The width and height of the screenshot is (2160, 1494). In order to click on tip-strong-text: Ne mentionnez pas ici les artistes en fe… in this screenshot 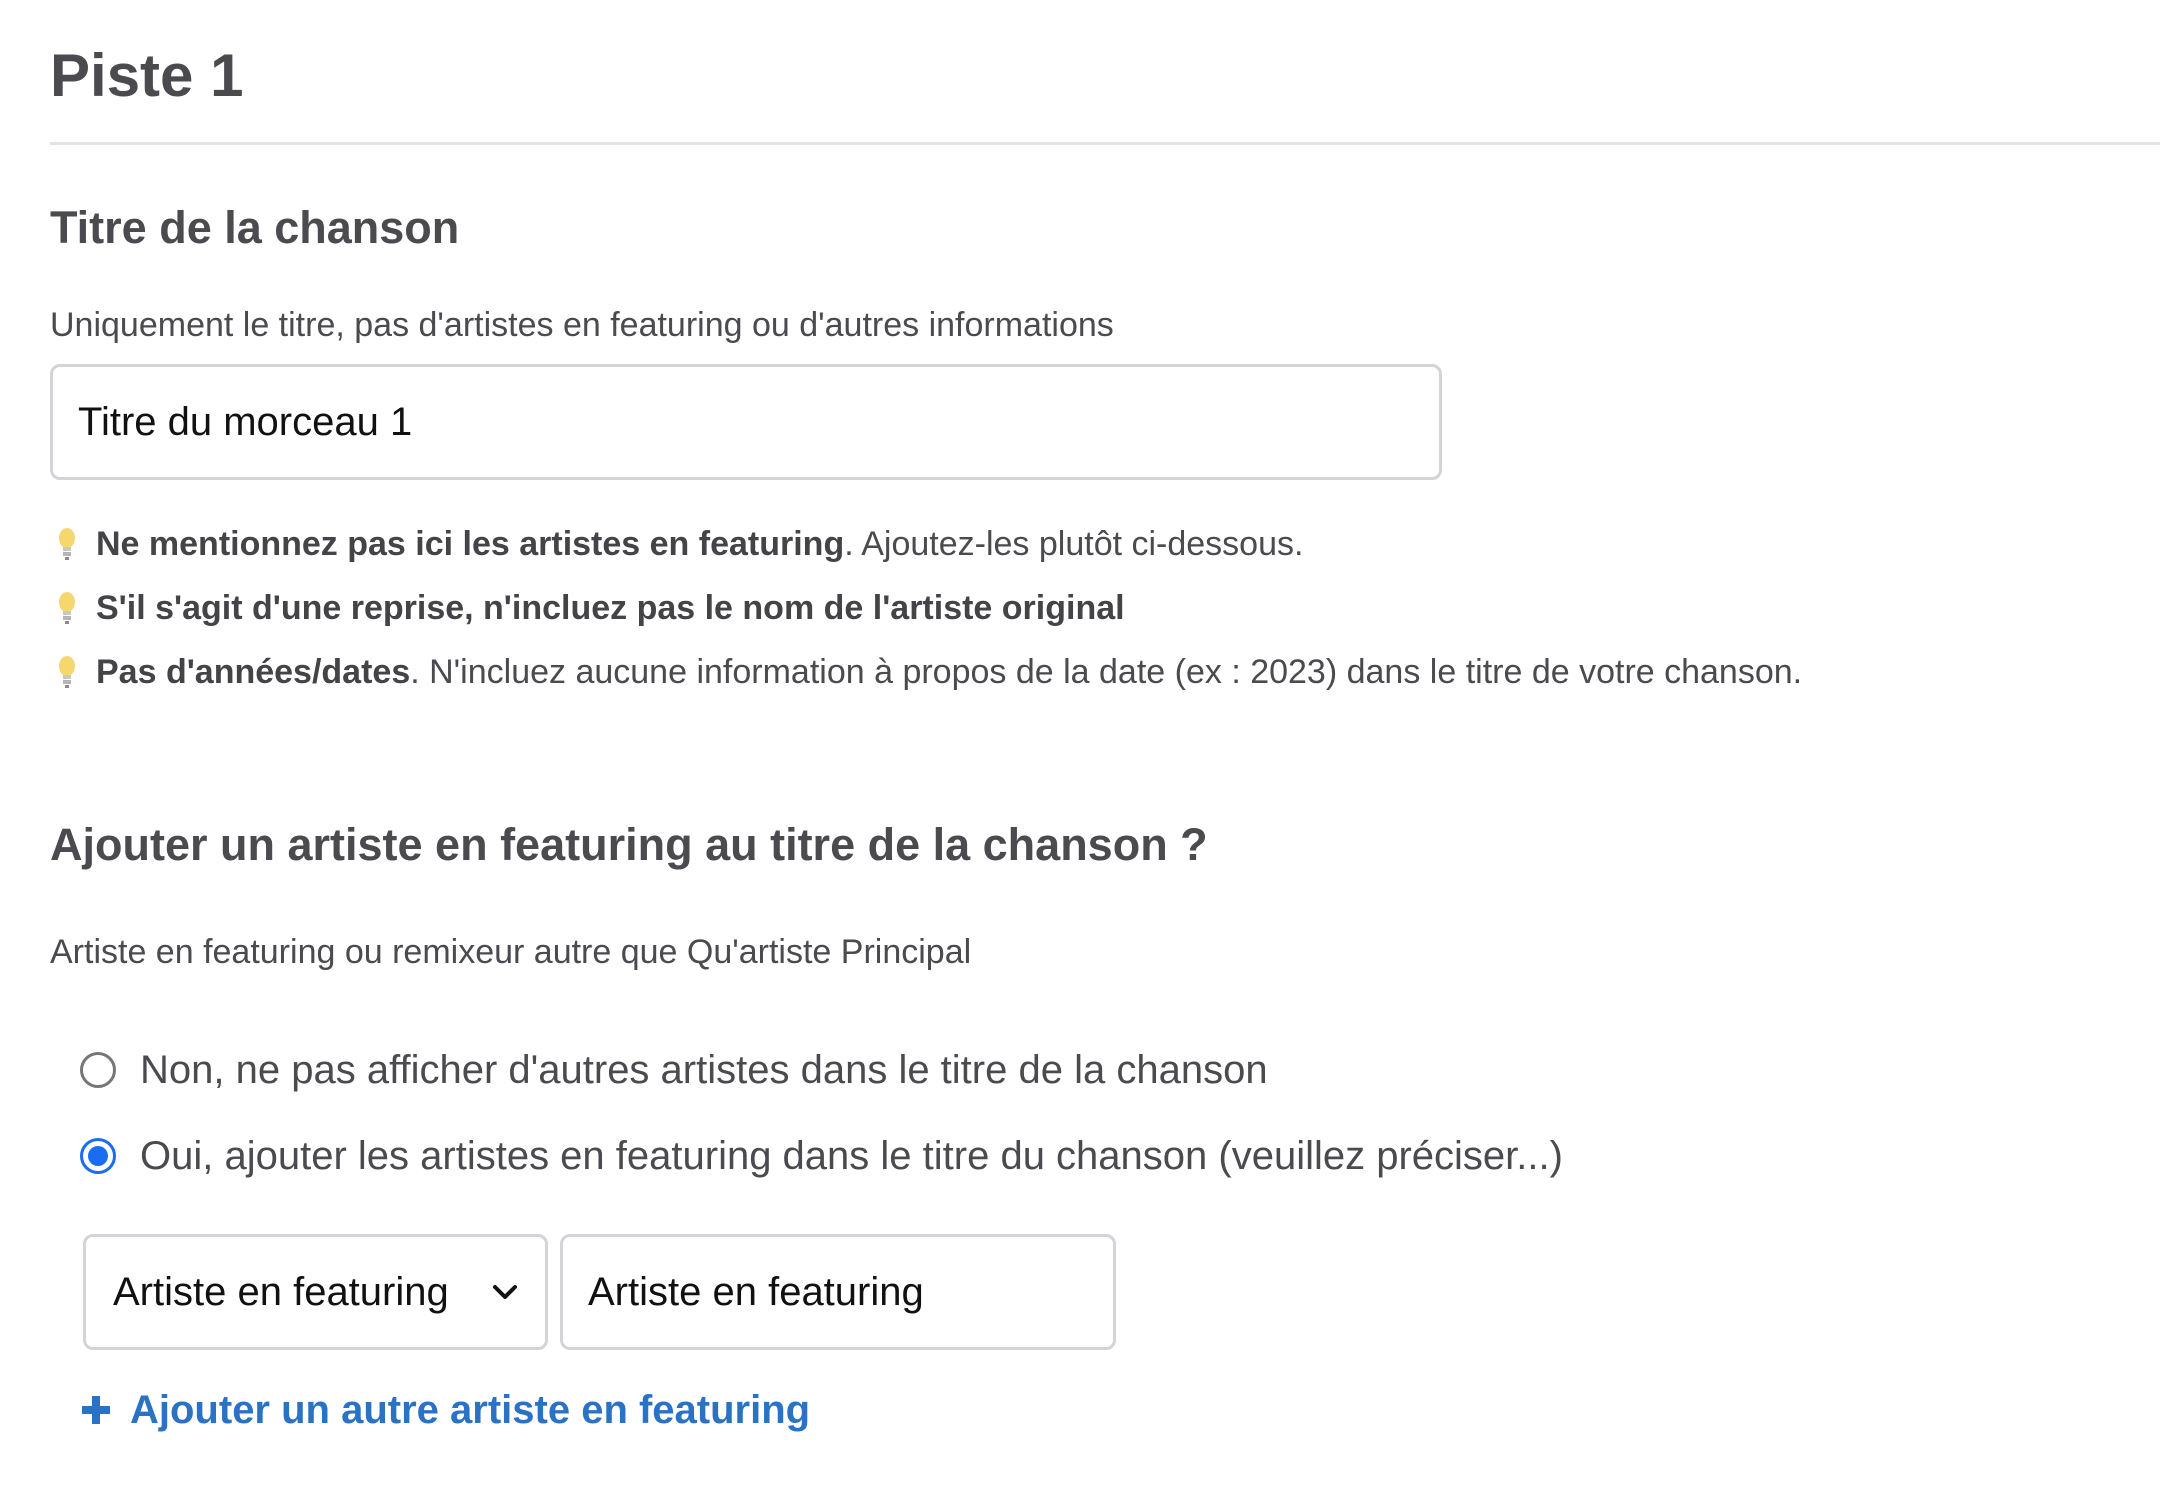, I will do `click(470, 543)`.